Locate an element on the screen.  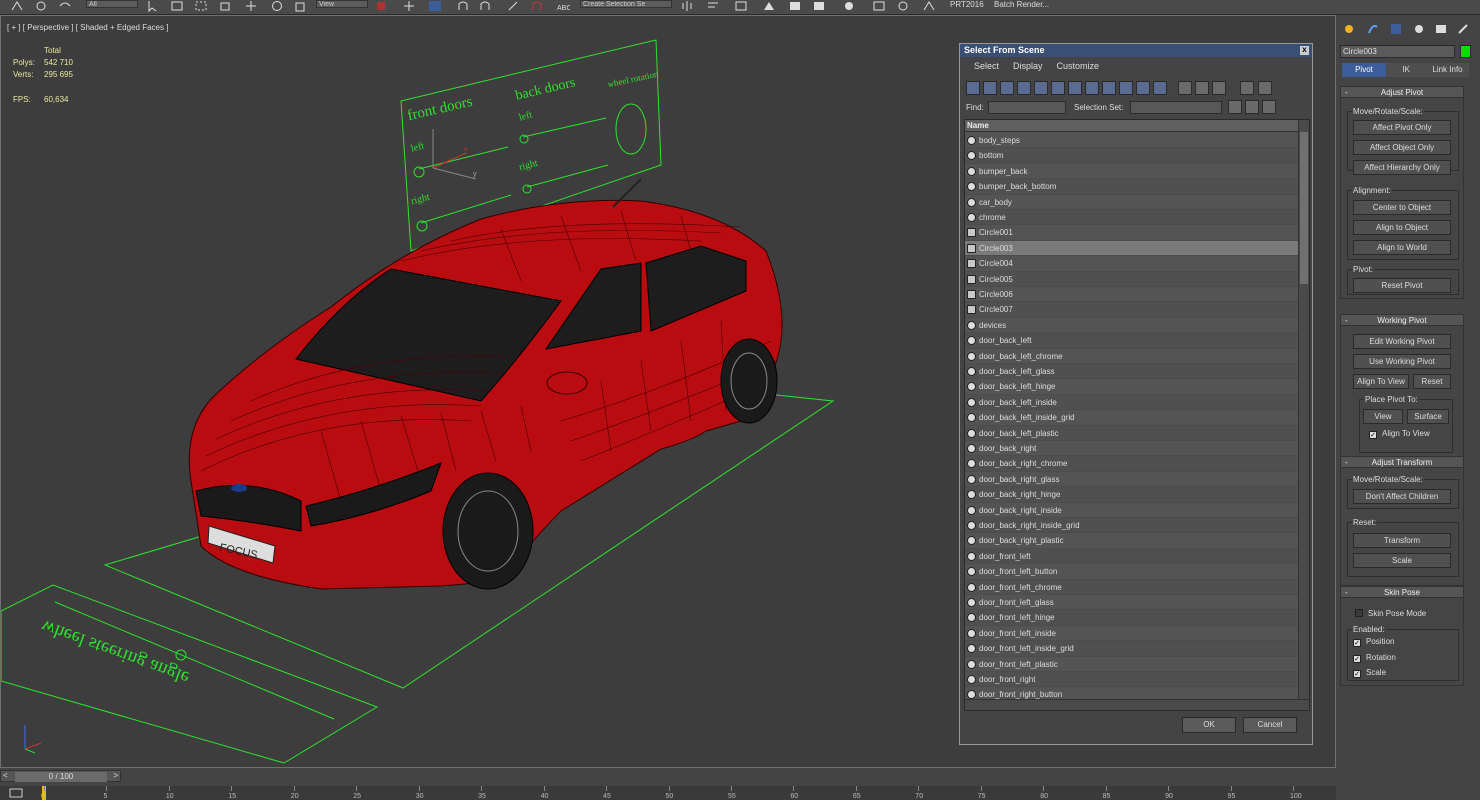
selection-set-remove-icon is located at coordinates (1269, 107).